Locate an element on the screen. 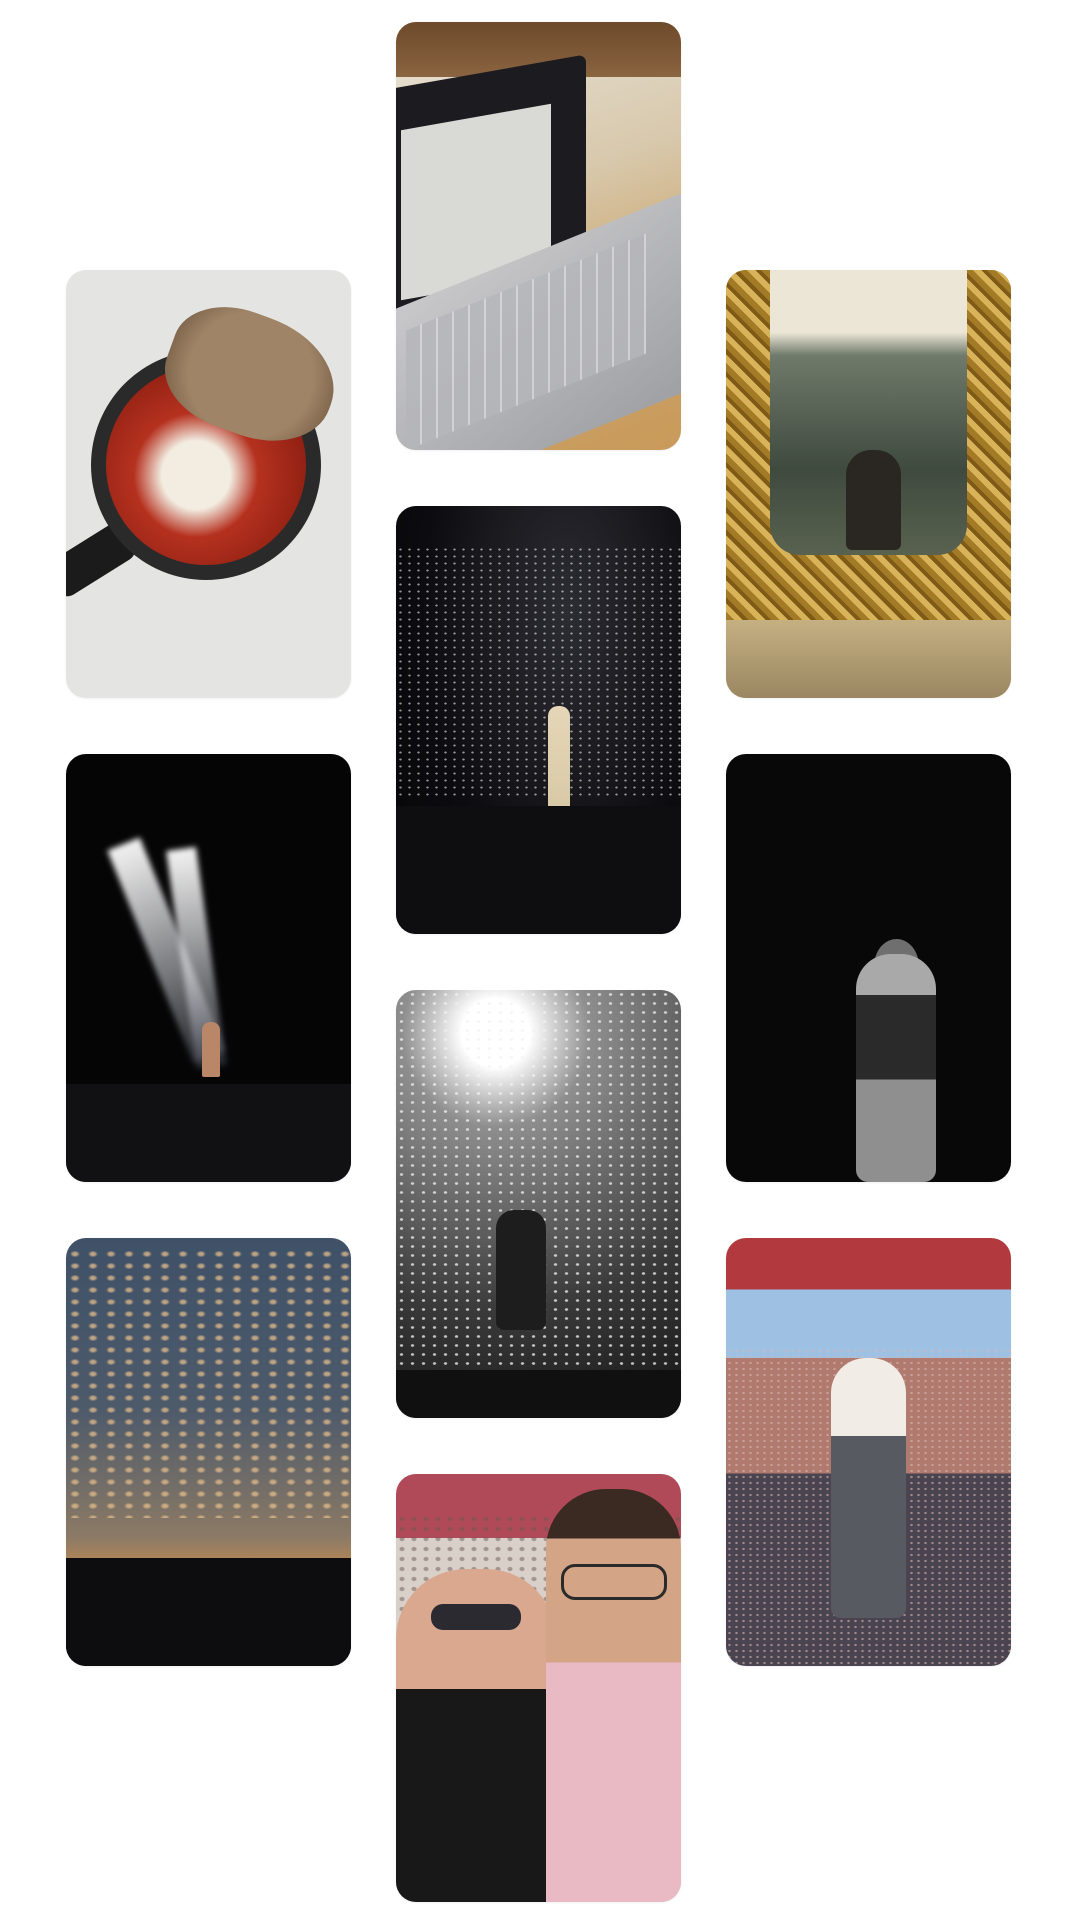  confetti is located at coordinates (538, 1204).